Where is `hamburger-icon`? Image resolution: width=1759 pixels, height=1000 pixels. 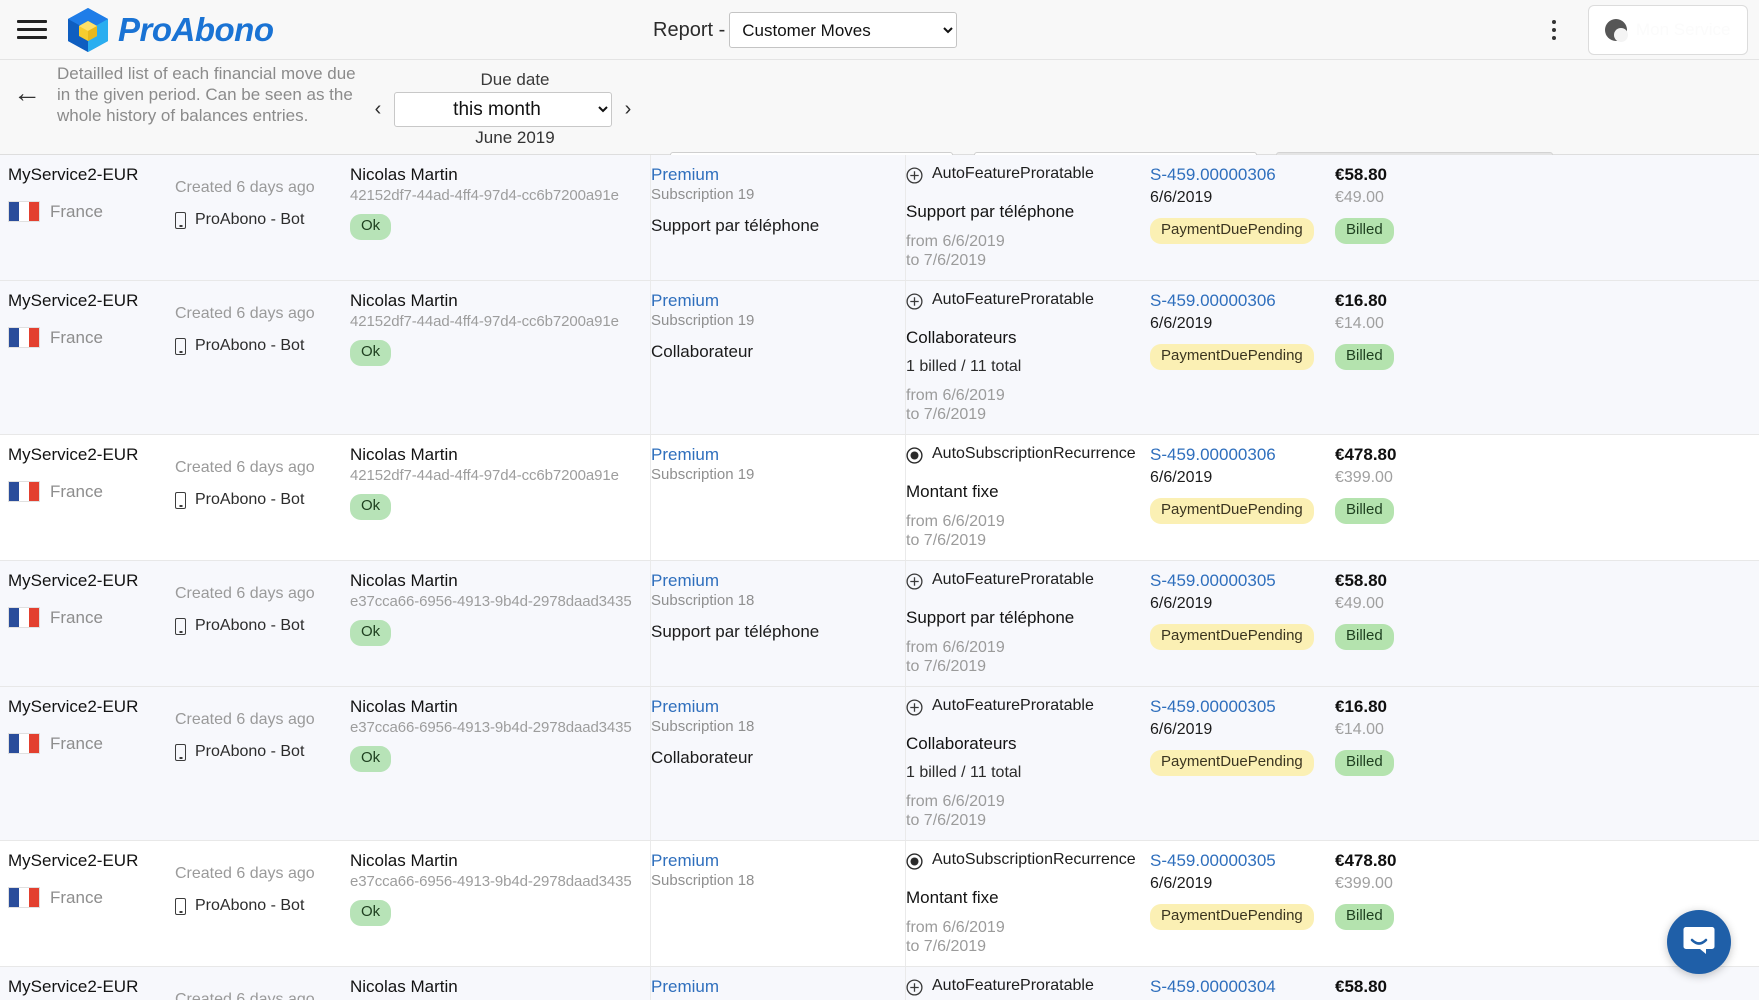 hamburger-icon is located at coordinates (32, 30).